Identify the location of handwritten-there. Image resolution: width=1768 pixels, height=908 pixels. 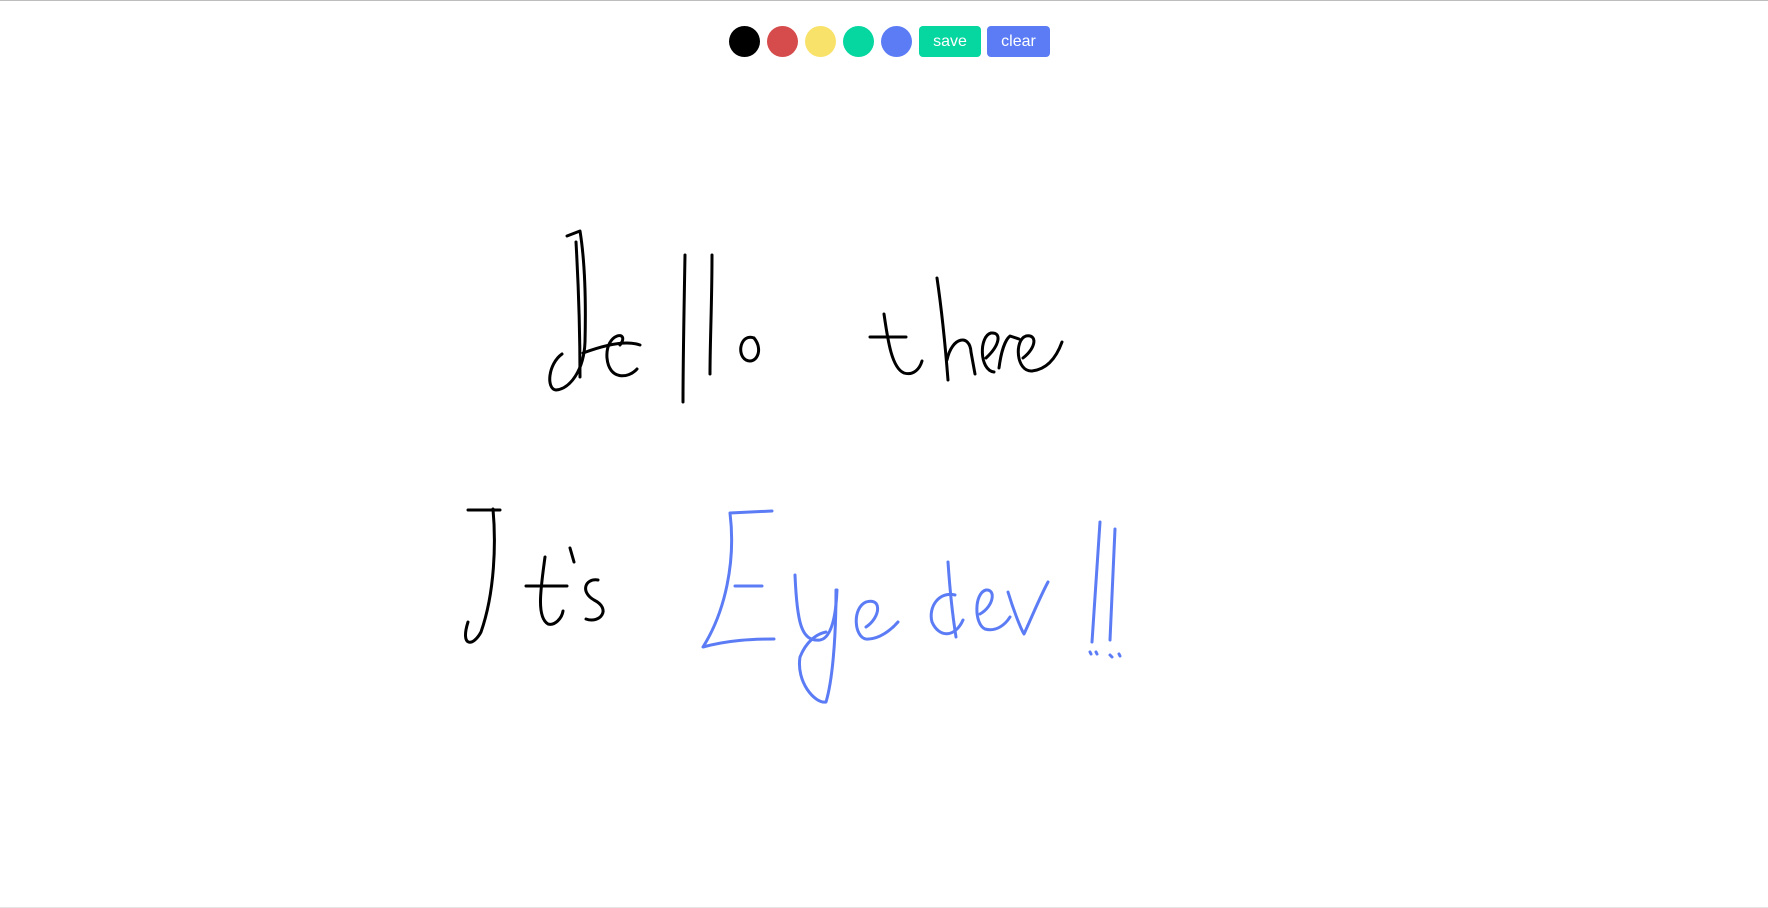
(966, 329).